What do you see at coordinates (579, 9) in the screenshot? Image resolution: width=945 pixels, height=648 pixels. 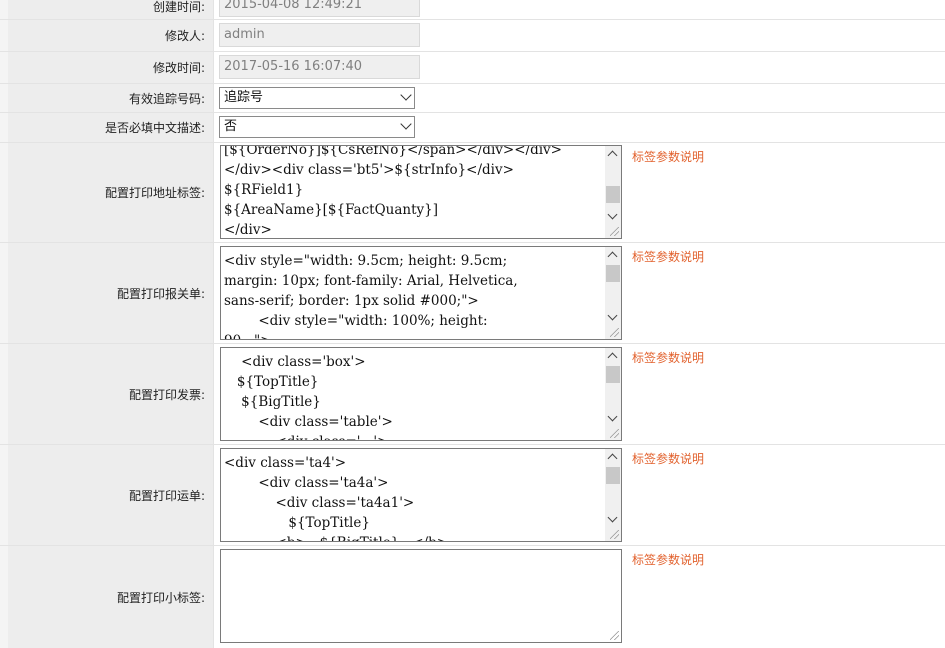 I see `created-time-cell: 2015-04-08 12:49:21` at bounding box center [579, 9].